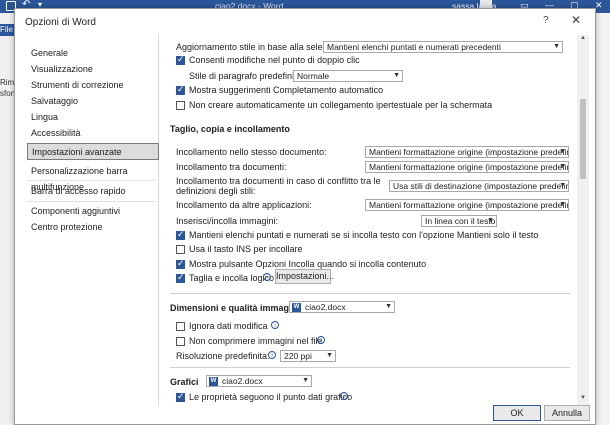 The height and width of the screenshot is (425, 610). I want to click on nav-item-accessibility: Accessibilità, so click(93, 133).